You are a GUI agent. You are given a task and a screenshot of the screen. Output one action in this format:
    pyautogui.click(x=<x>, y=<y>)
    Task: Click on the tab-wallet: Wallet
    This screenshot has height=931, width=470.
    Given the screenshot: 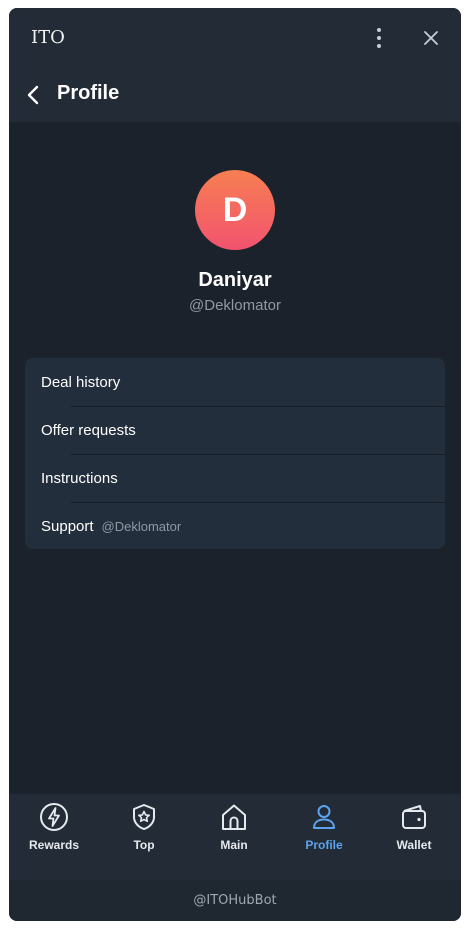 What is the action you would take?
    pyautogui.click(x=414, y=837)
    